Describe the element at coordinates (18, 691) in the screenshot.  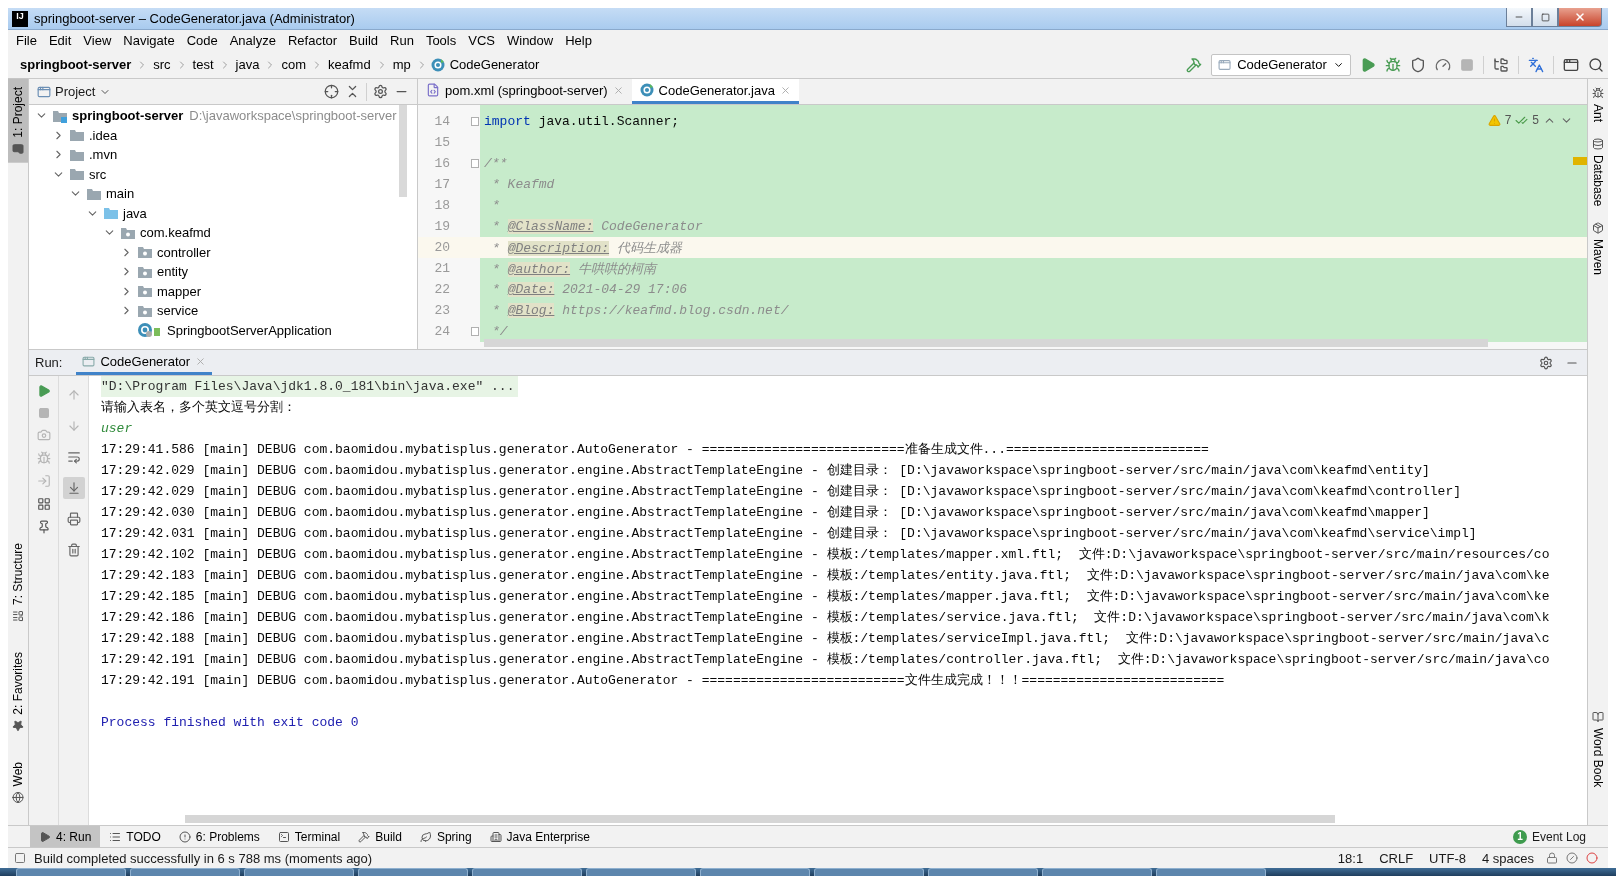
I see `tool-window-tab: 2: Favorites` at that location.